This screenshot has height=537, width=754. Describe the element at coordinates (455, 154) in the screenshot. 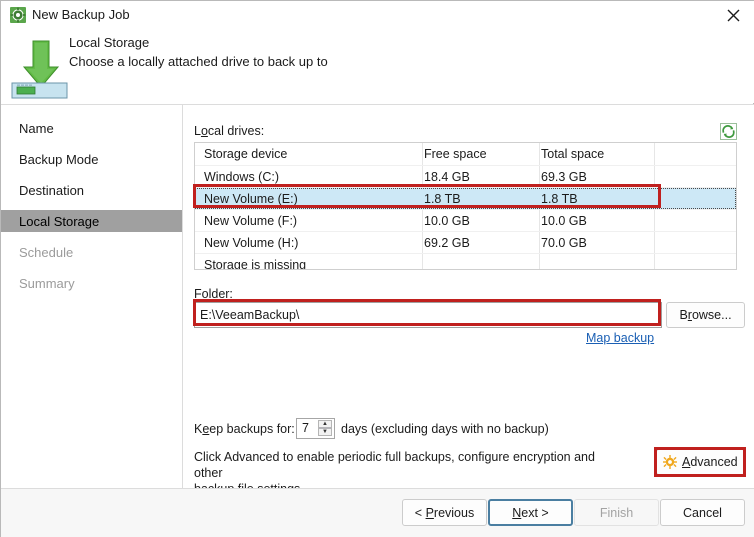

I see `column-header-free-space: Free space` at that location.